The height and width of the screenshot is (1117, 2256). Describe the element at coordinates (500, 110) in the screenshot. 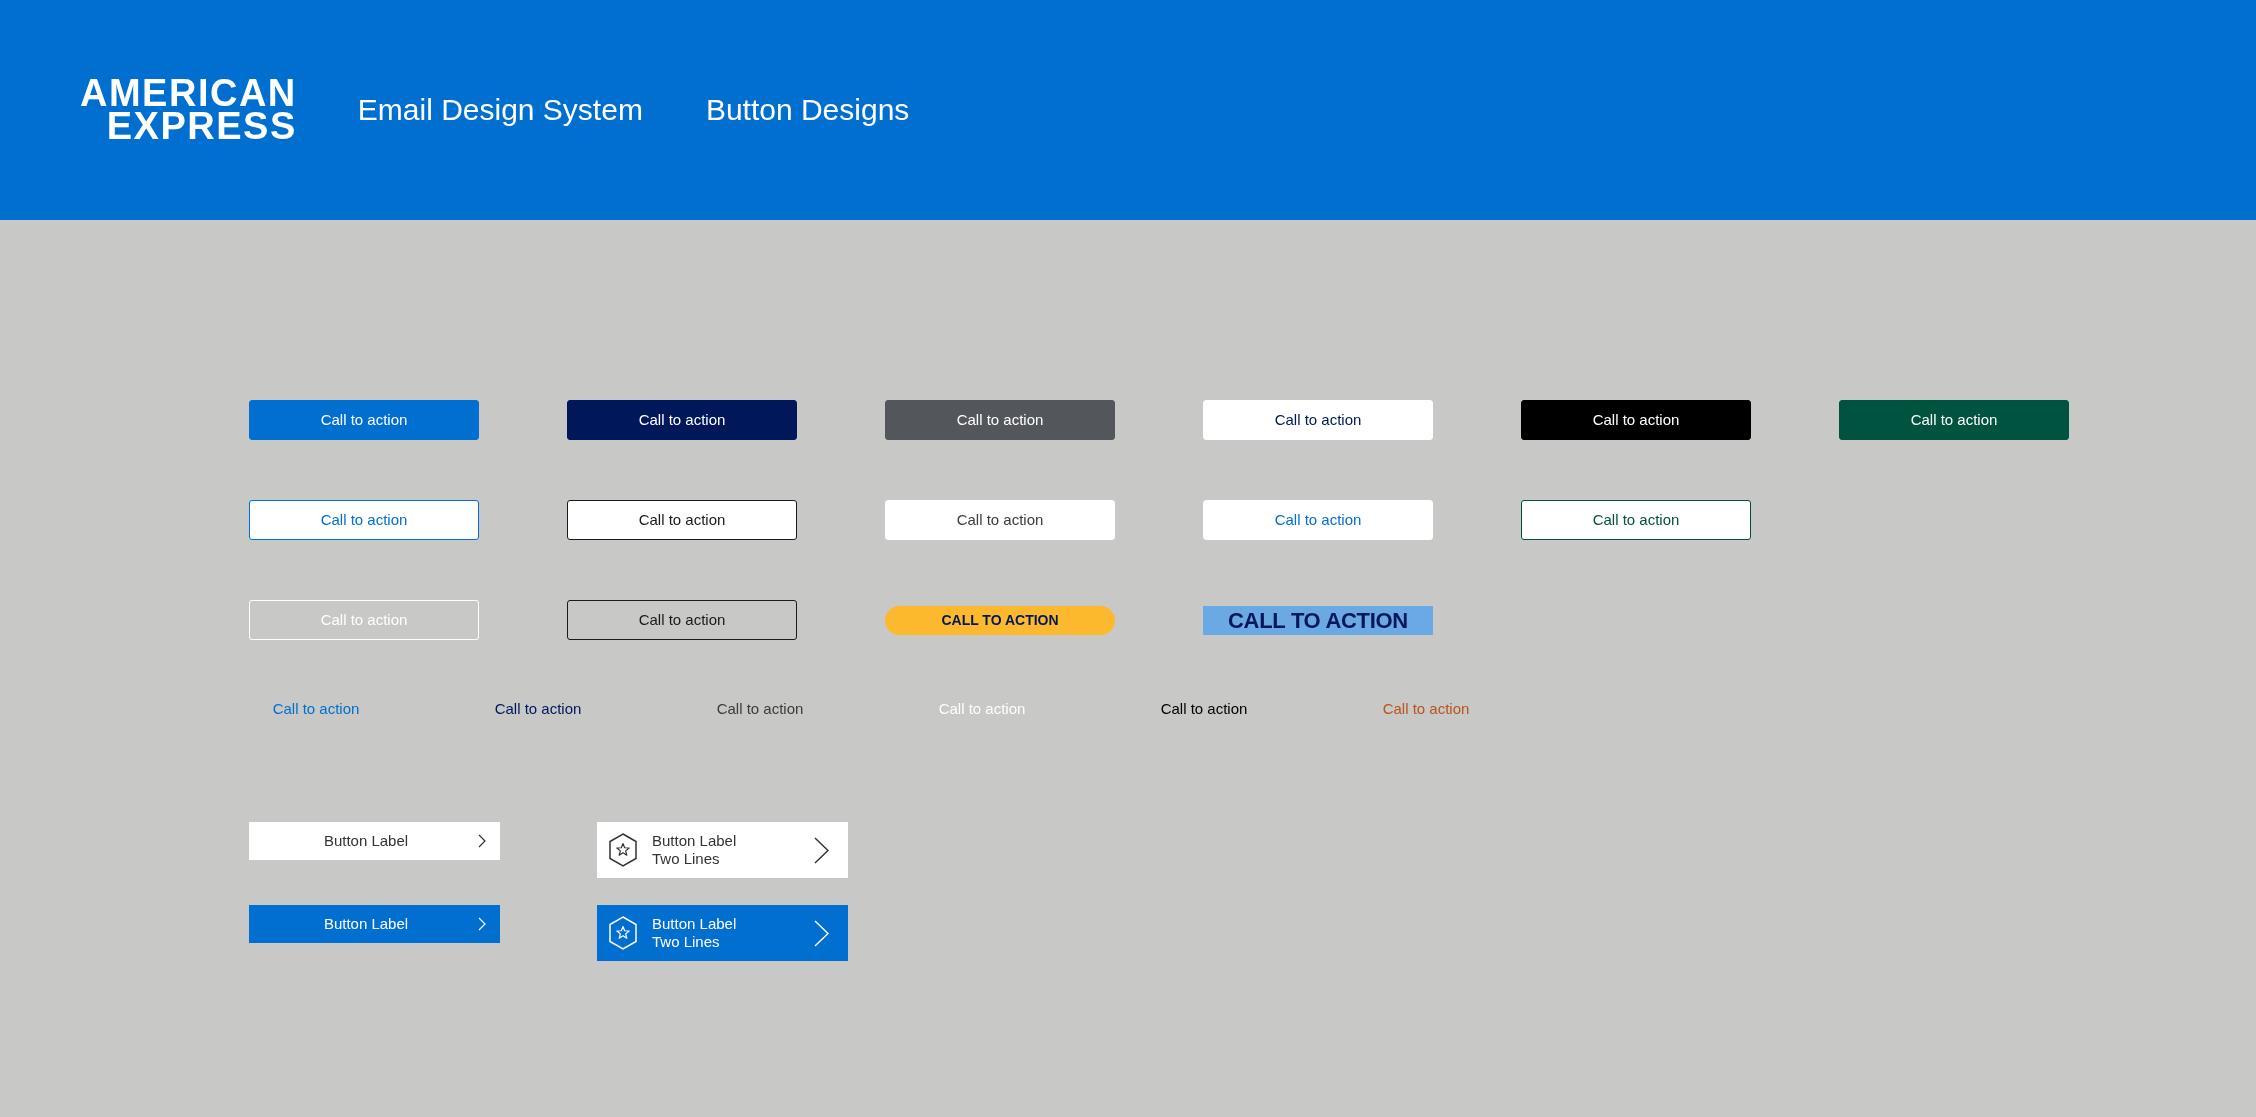

I see `header-title: Email Design System` at that location.